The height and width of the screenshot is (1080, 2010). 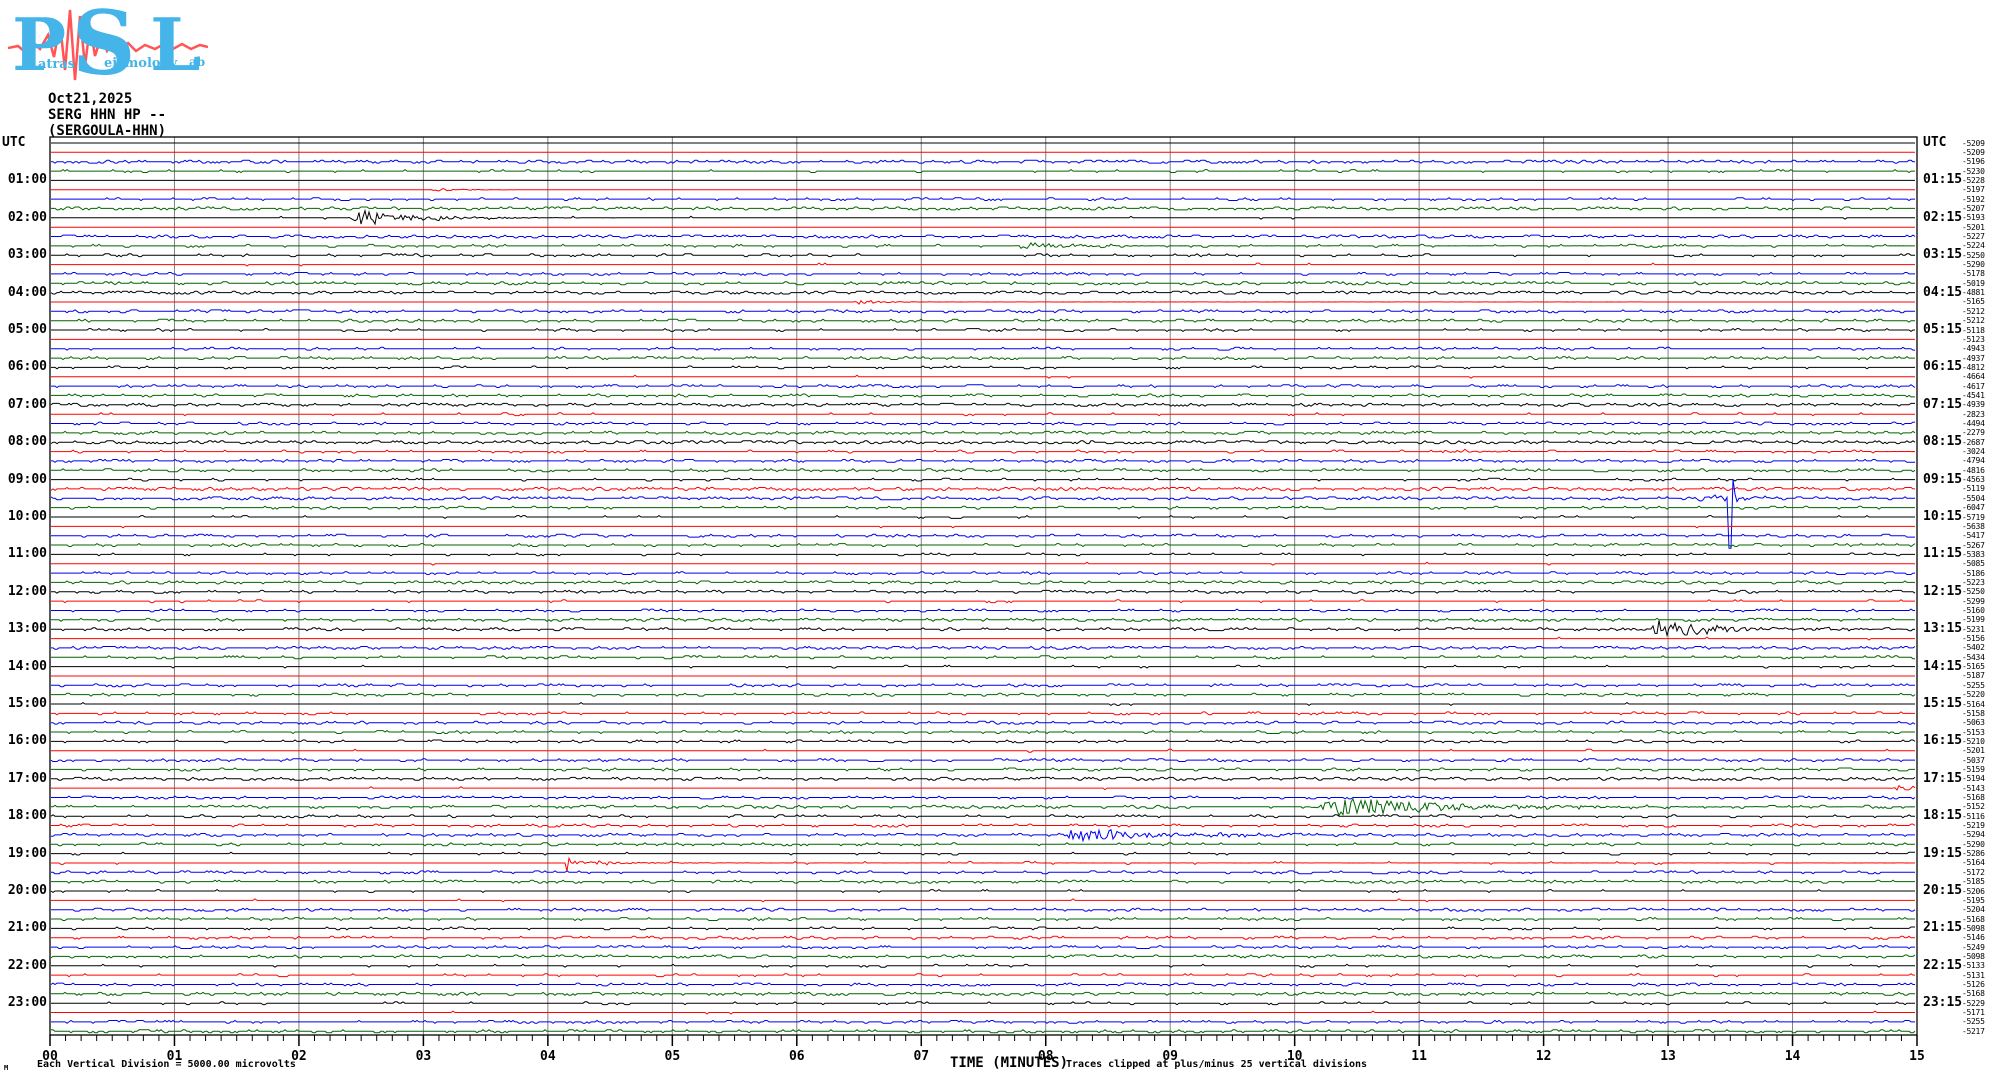 I want to click on minute-label: 15, so click(x=1917, y=1056).